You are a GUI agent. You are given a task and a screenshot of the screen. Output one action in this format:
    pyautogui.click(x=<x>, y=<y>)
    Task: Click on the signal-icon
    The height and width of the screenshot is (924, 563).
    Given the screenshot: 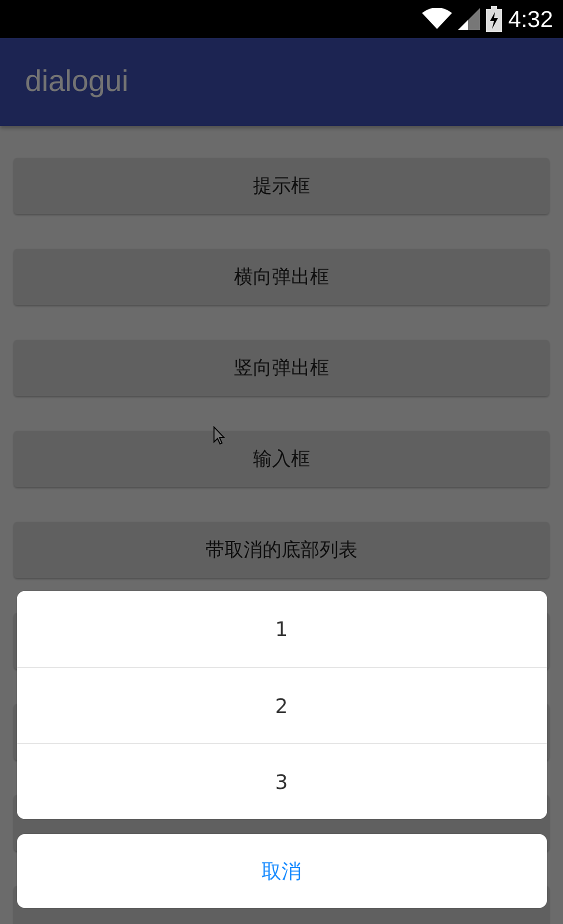 What is the action you would take?
    pyautogui.click(x=469, y=19)
    